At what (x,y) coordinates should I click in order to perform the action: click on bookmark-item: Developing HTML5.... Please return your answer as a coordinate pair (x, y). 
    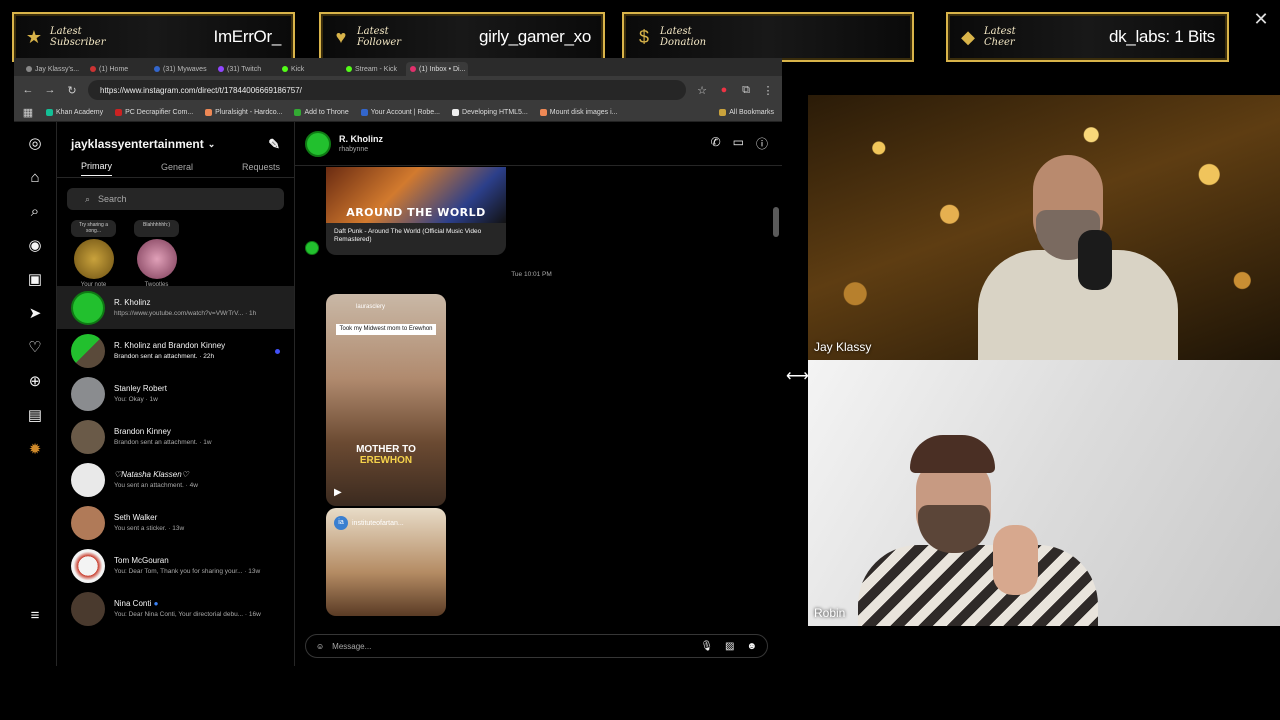
    Looking at the image, I should click on (490, 112).